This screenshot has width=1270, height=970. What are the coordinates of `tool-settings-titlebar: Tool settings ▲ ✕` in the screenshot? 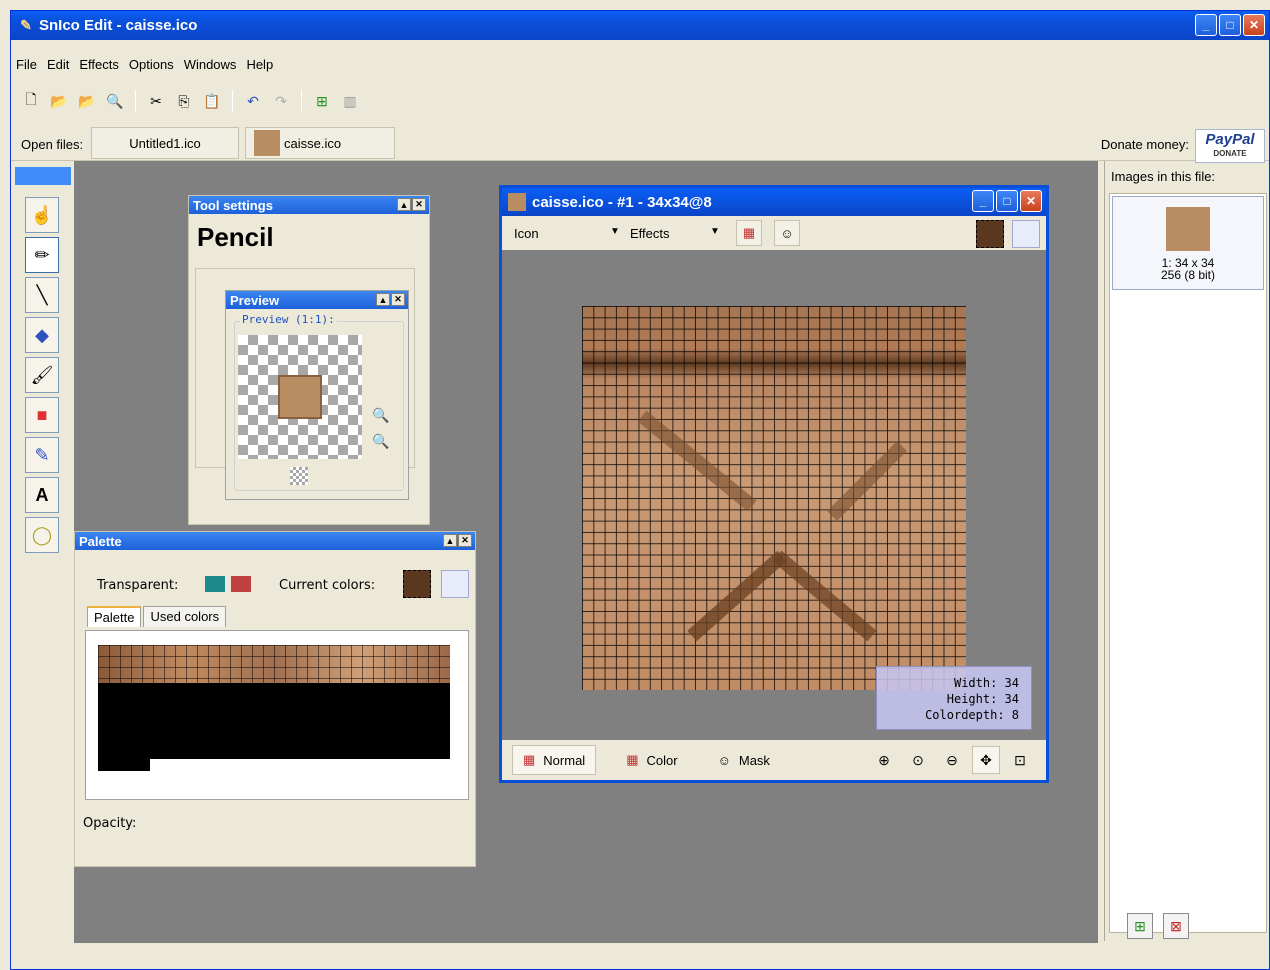 It's located at (309, 205).